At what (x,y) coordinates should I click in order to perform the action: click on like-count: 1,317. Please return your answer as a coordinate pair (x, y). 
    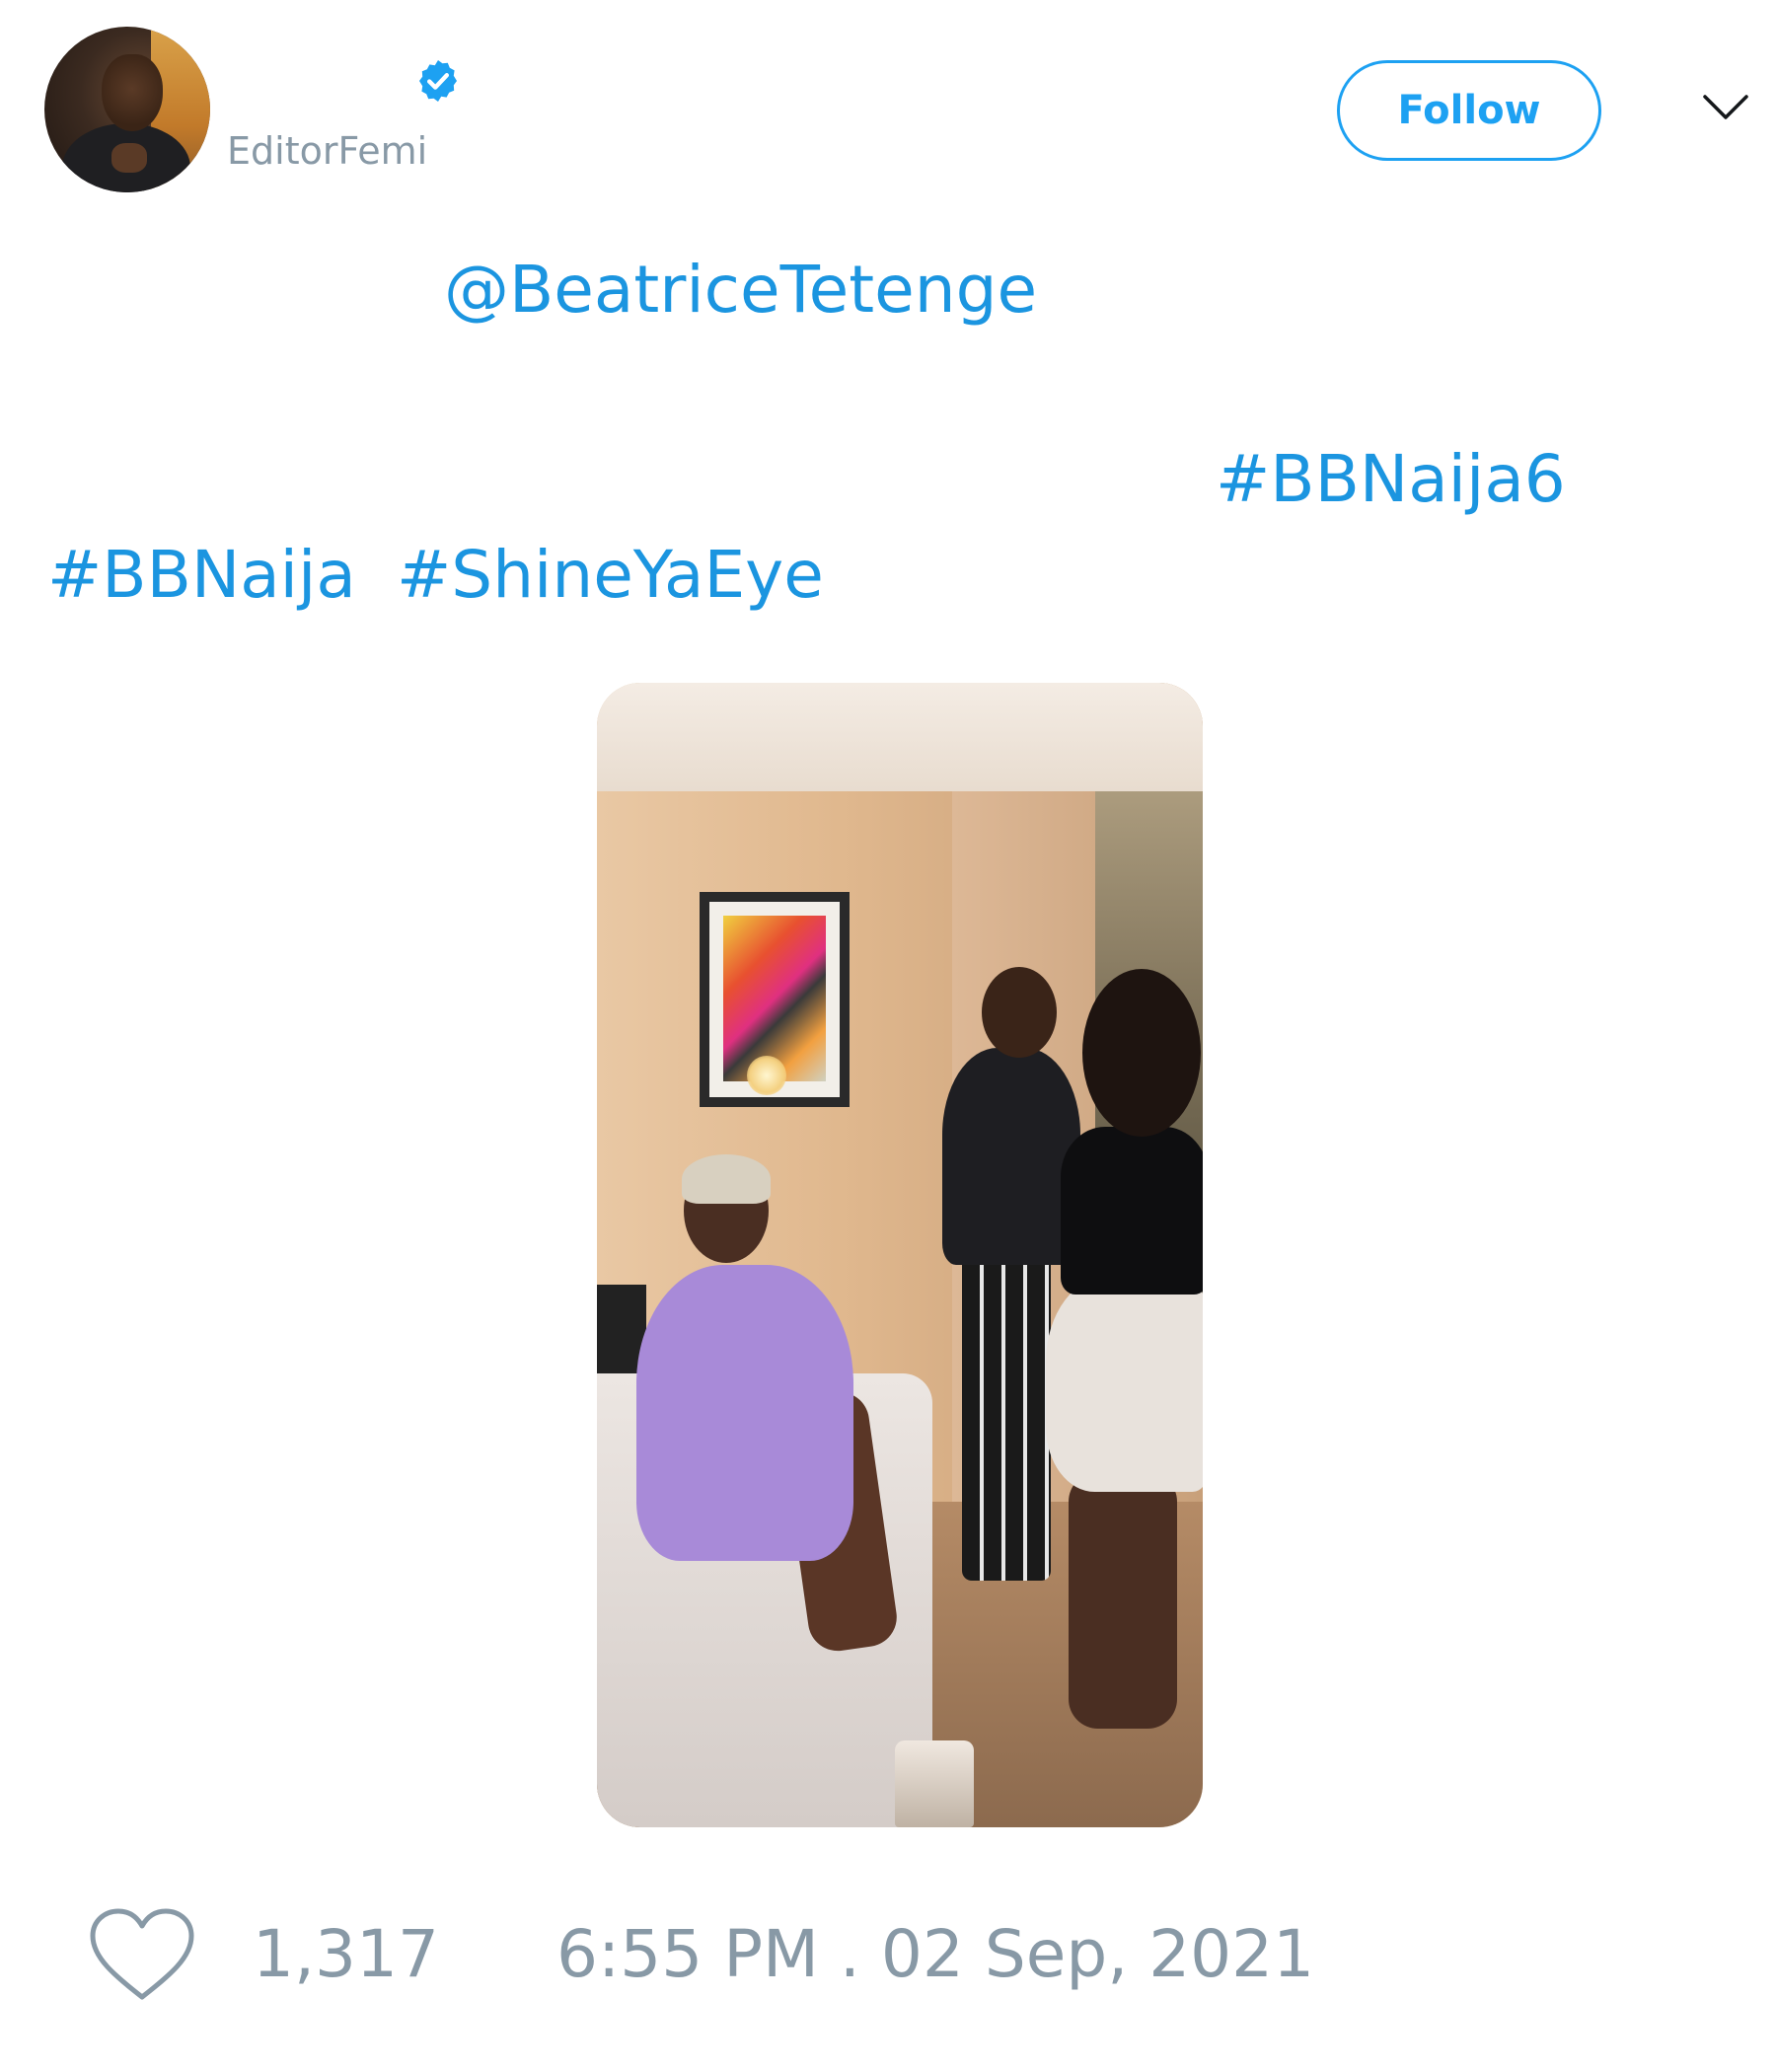
    Looking at the image, I should click on (346, 1954).